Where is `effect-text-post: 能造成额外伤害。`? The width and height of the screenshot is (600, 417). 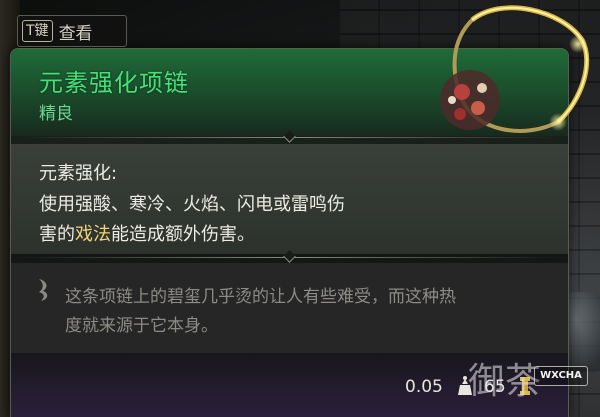
effect-text-post: 能造成额外伤害。 is located at coordinates (183, 234).